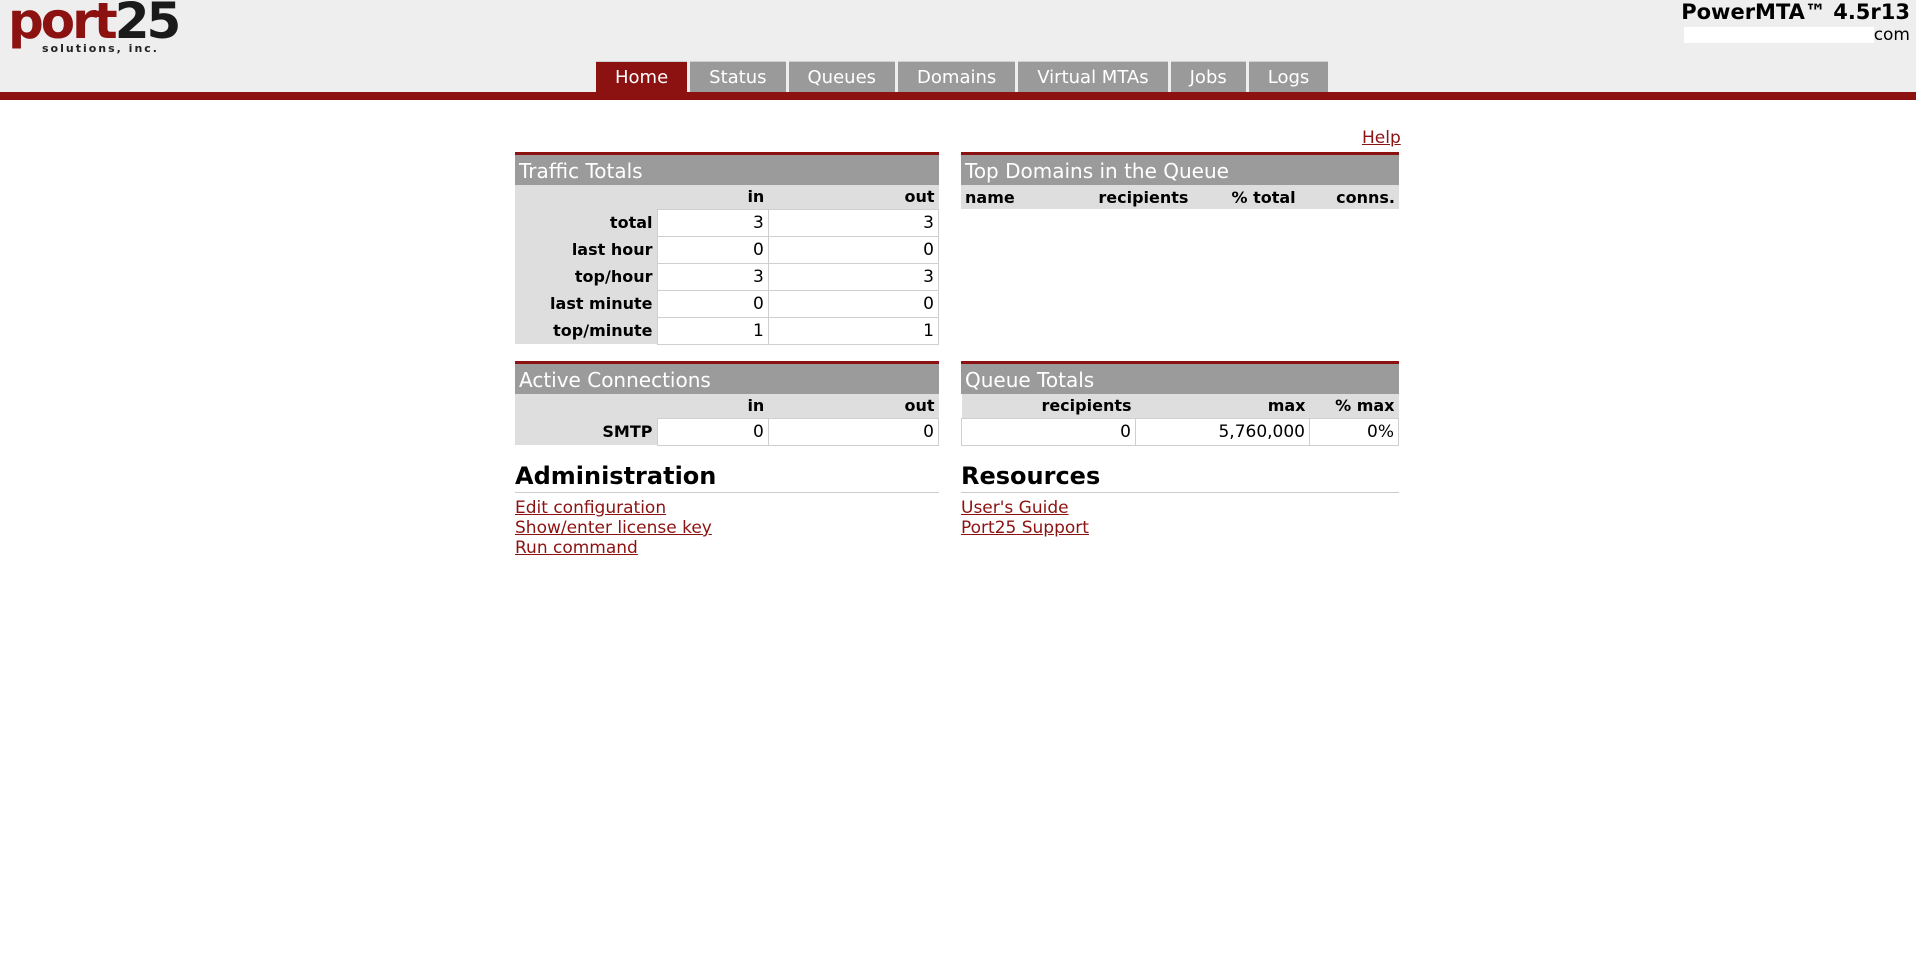 The height and width of the screenshot is (976, 1916). Describe the element at coordinates (1222, 406) in the screenshot. I see `col-max: max` at that location.